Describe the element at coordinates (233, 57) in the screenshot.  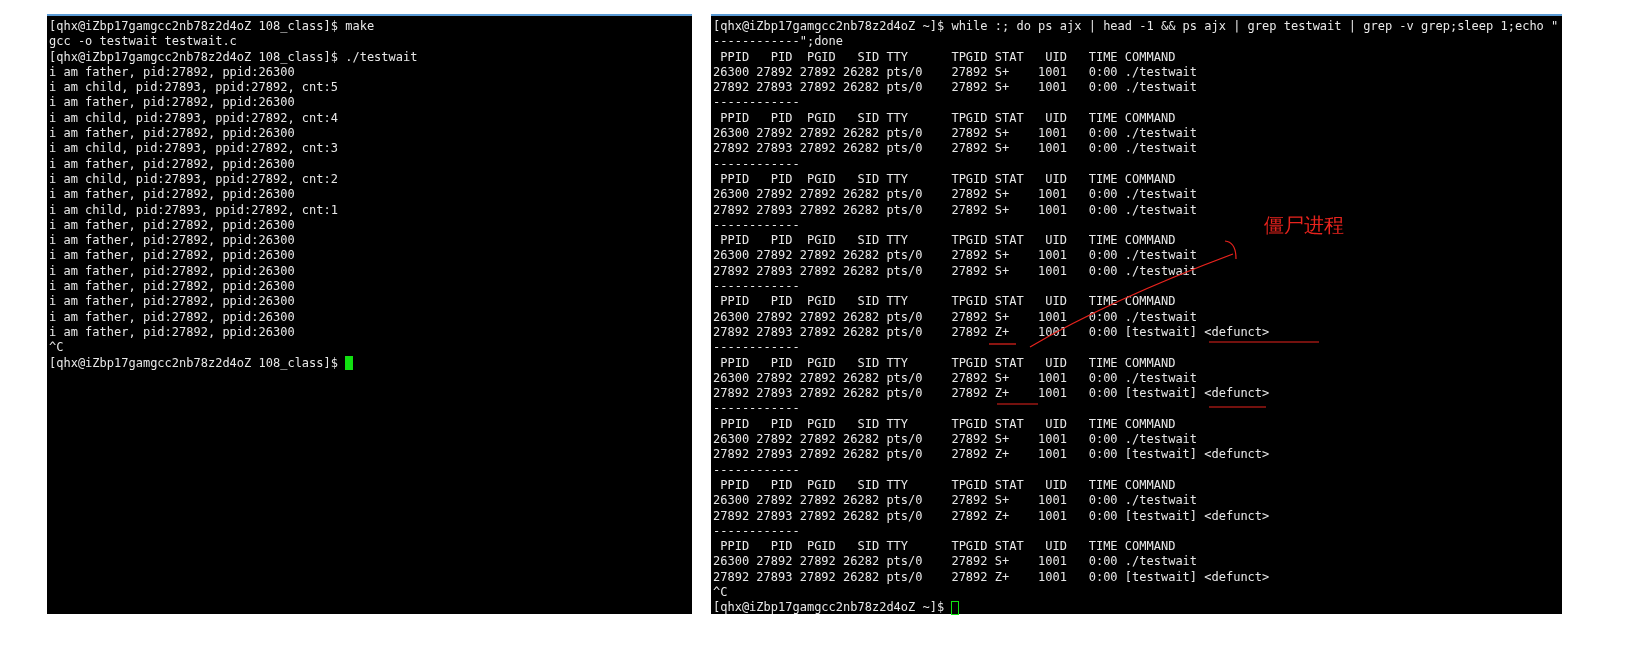
I see `terminal-line: [qhx@iZbp17gamgcc2nb78z2d4oZ 108_class]$ ./testwait` at that location.